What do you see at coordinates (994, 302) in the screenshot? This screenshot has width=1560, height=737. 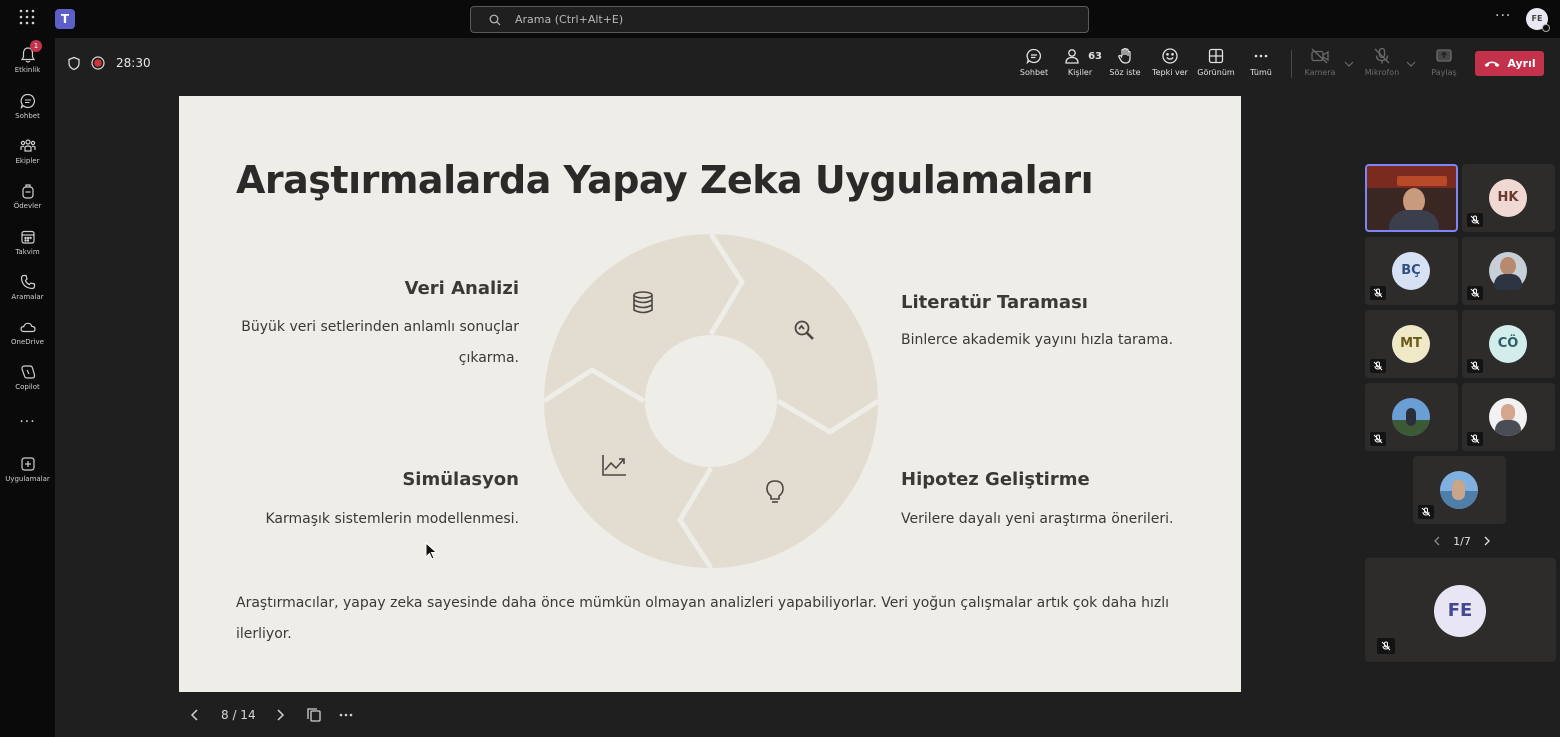 I see `feature-title-literature-review: Literatür Taraması` at bounding box center [994, 302].